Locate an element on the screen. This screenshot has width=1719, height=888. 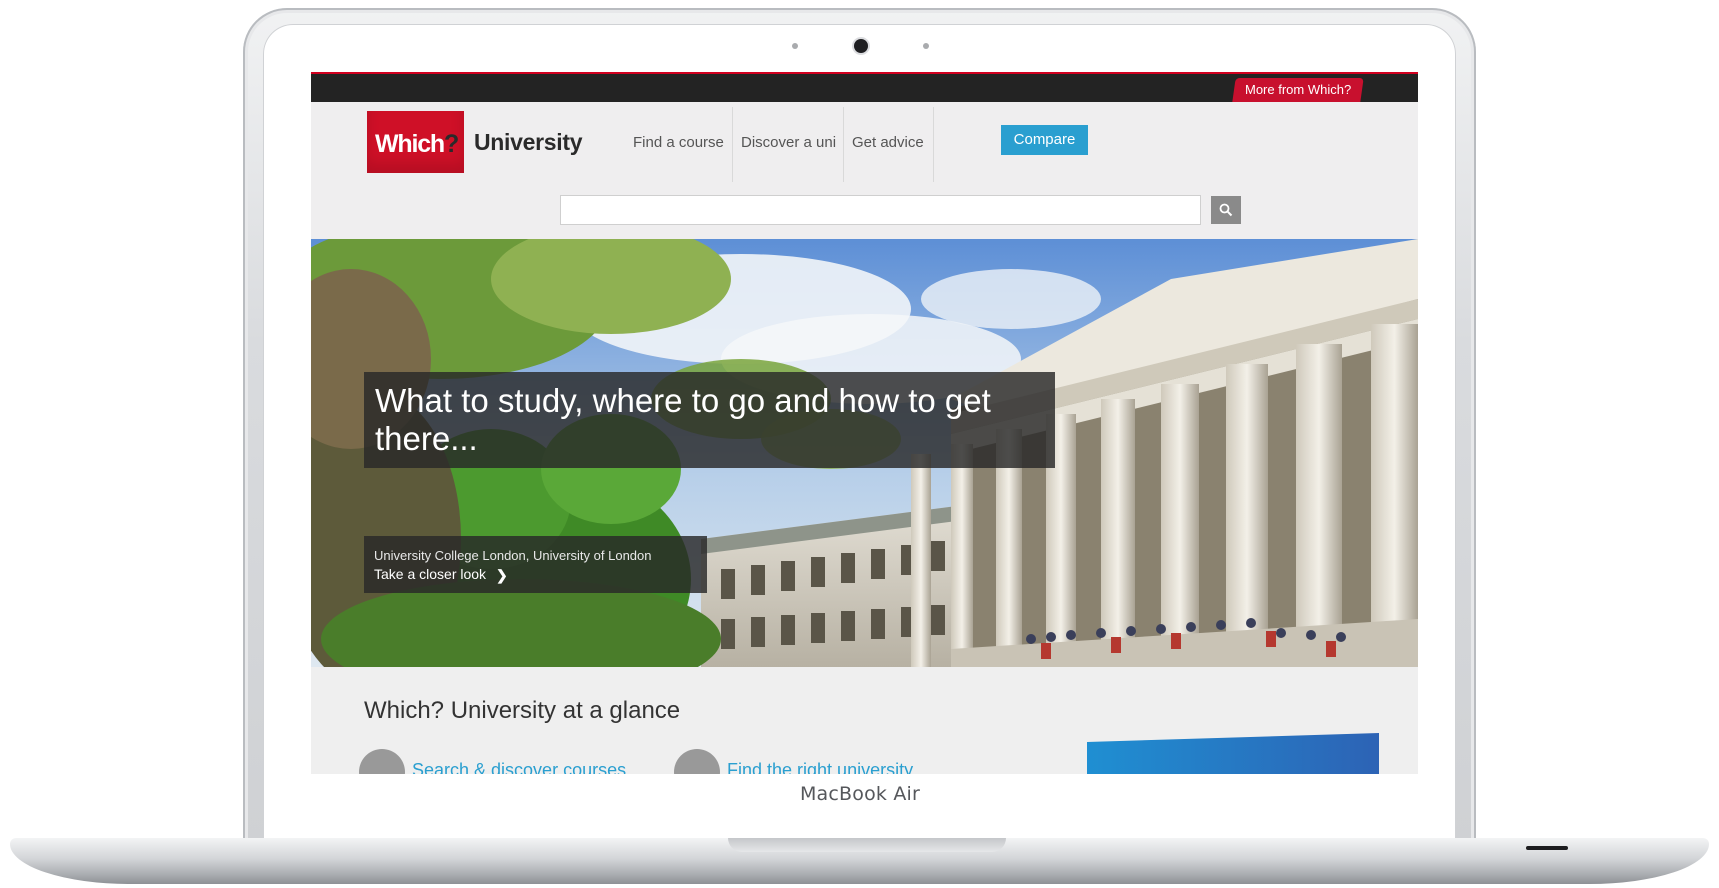
search-input is located at coordinates (880, 210).